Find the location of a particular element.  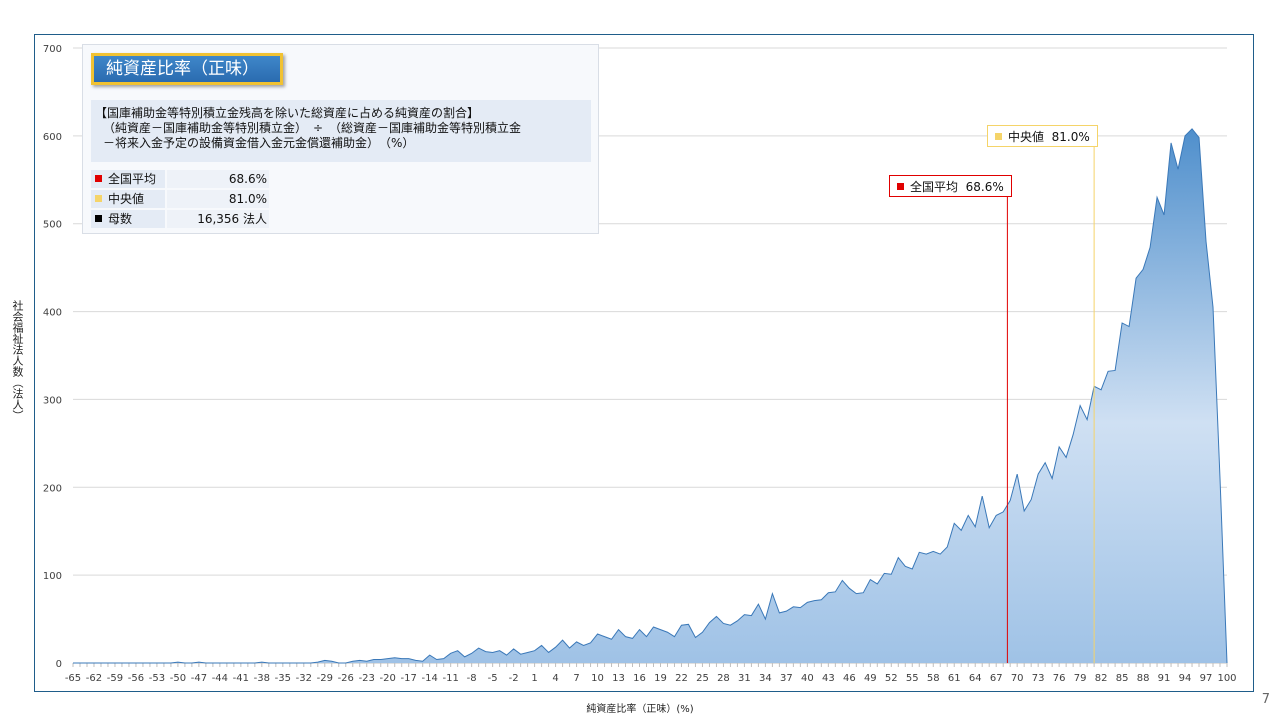

callout-label: 全国平均 is located at coordinates (934, 187).